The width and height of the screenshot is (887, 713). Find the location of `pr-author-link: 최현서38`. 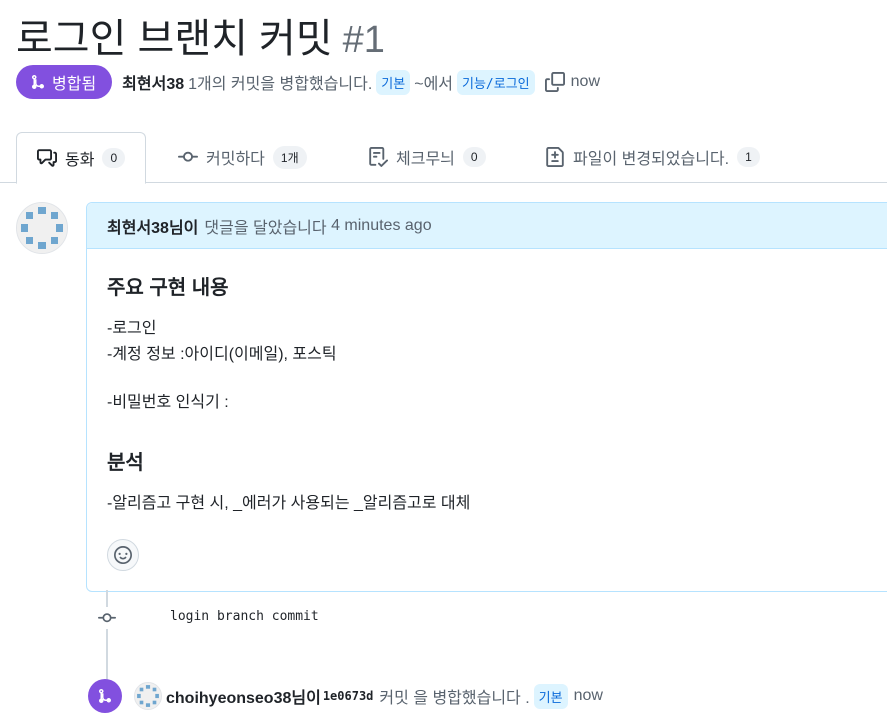

pr-author-link: 최현서38 is located at coordinates (153, 82).